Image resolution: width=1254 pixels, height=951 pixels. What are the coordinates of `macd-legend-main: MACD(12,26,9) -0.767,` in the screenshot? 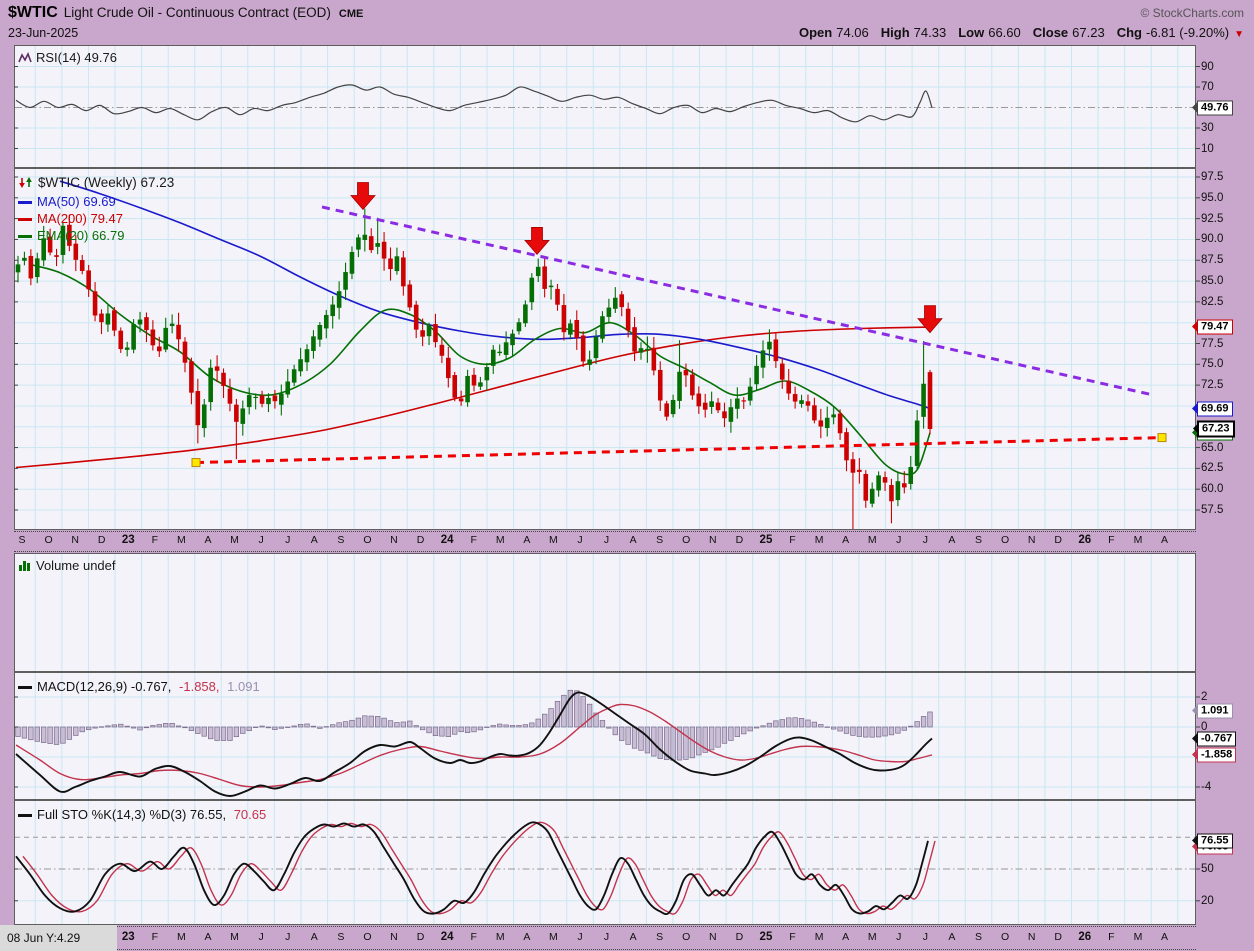 It's located at (104, 686).